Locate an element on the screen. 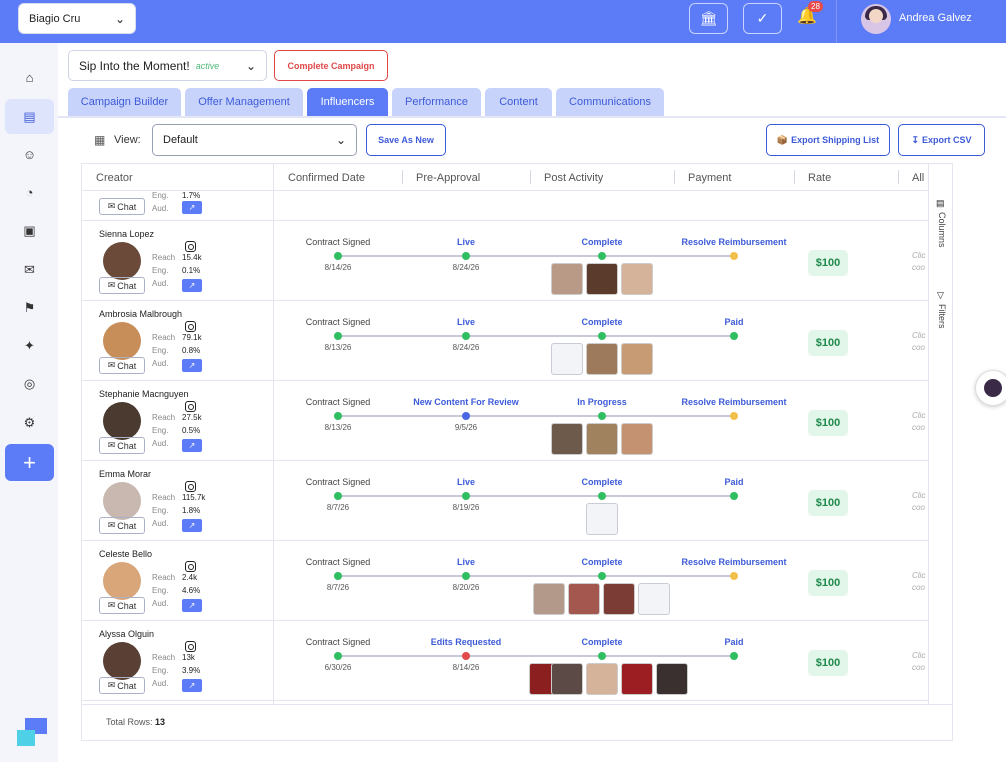 The width and height of the screenshot is (1006, 762). campaigns-icon: ▤ is located at coordinates (29, 116).